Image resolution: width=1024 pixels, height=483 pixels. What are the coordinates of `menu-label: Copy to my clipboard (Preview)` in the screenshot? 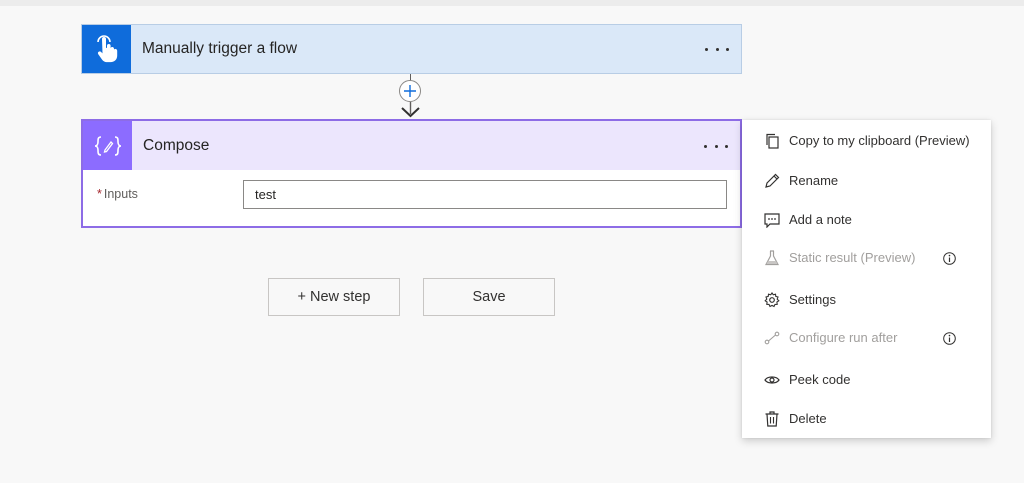 It's located at (879, 140).